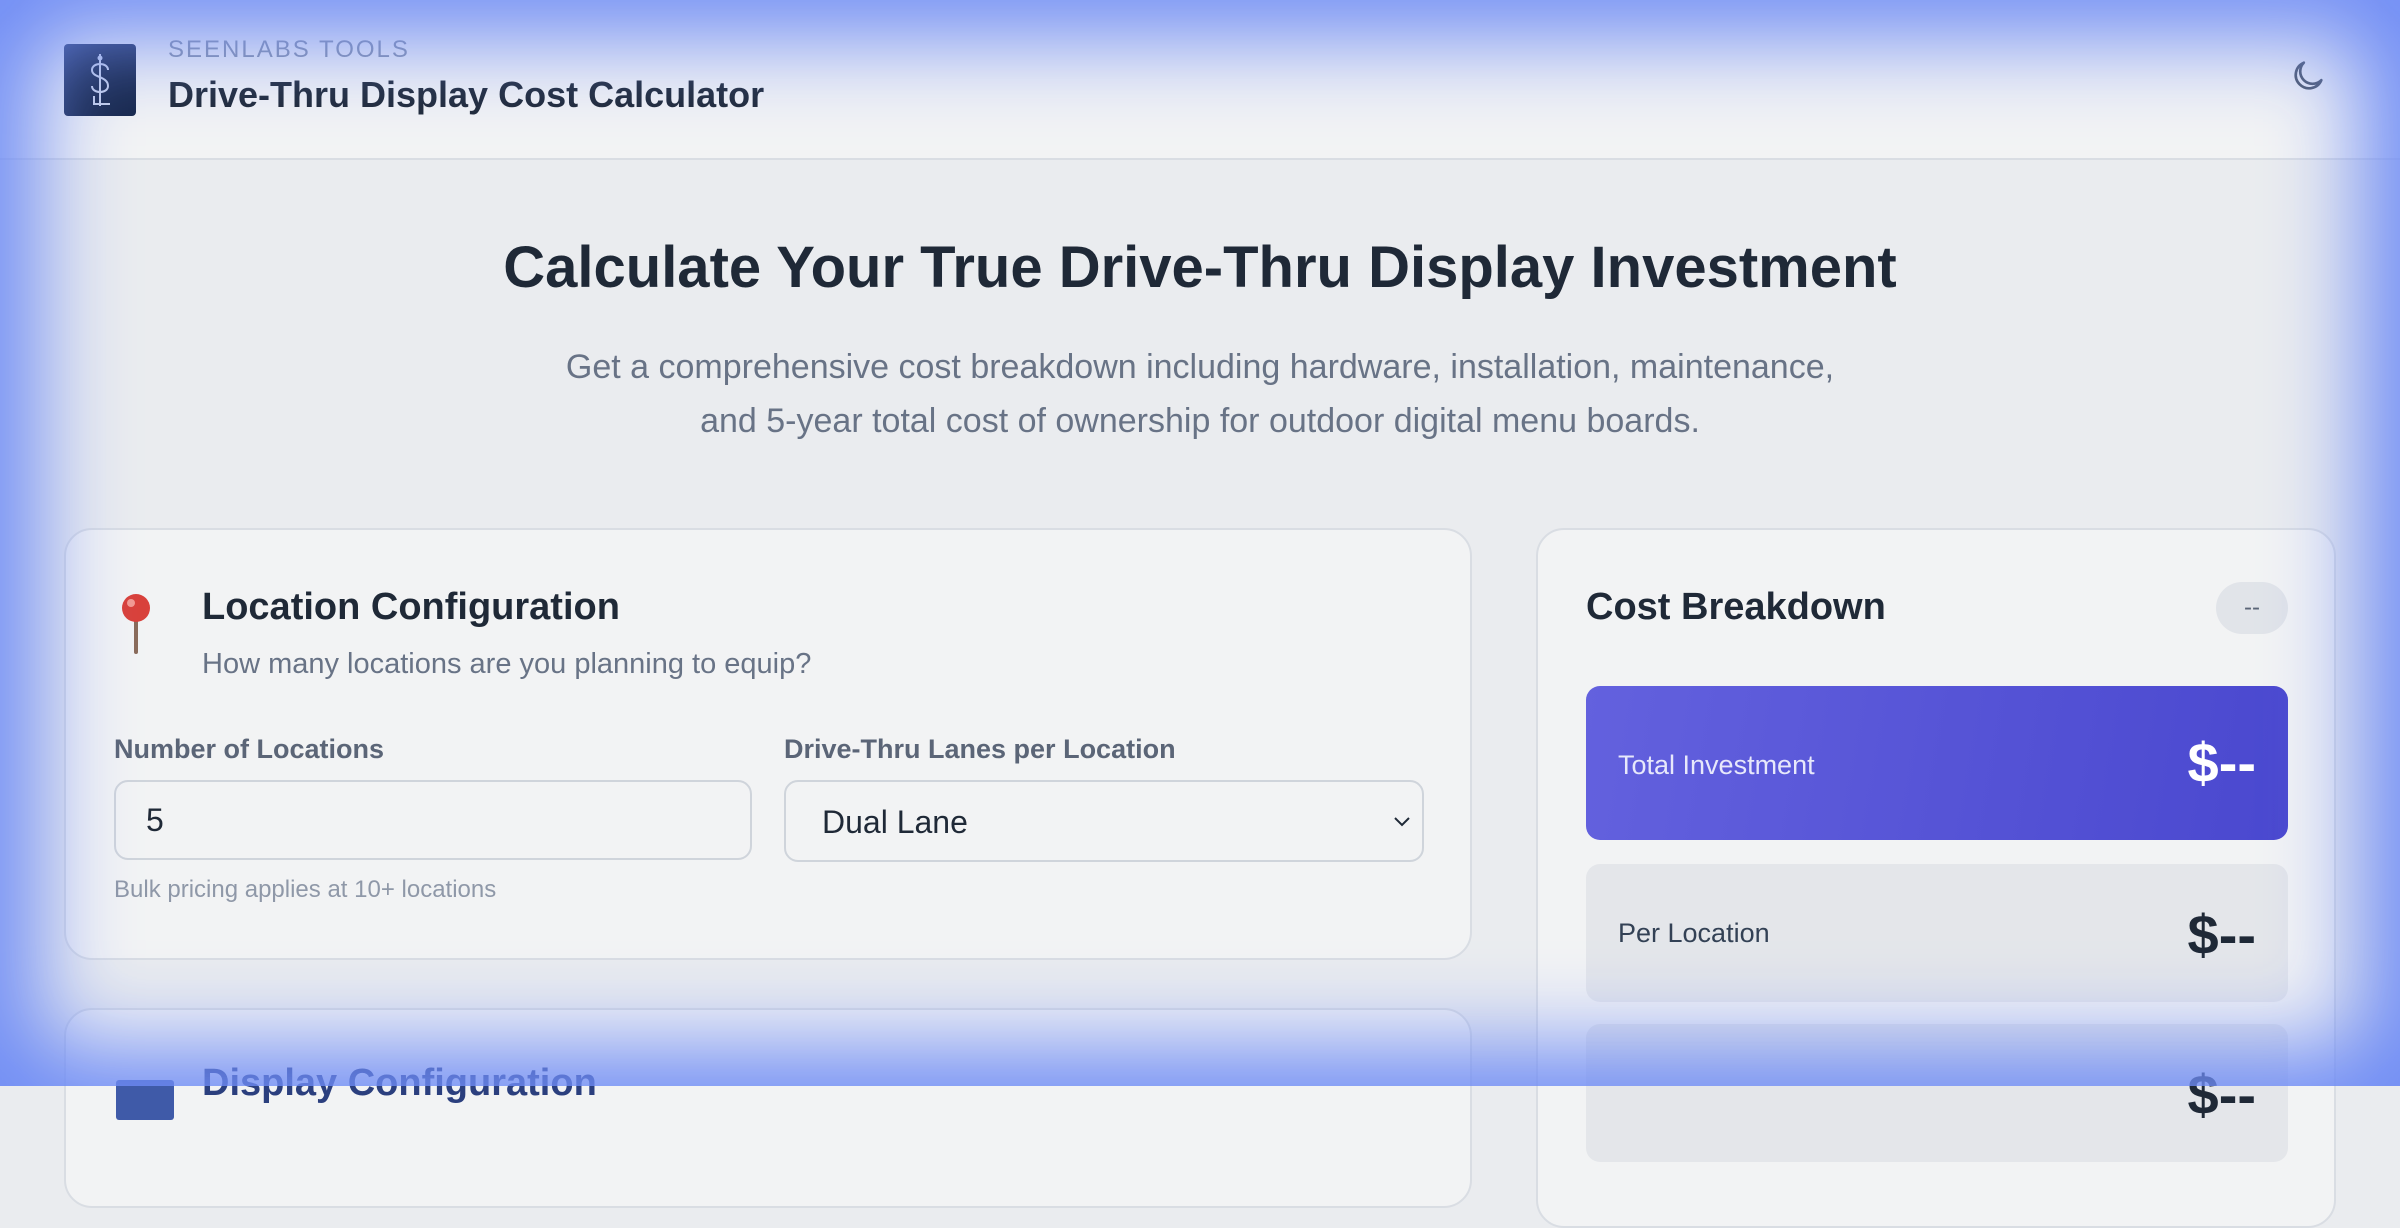 The height and width of the screenshot is (1228, 2400). I want to click on cost-breakdown-title: Cost Breakdown, so click(1736, 607).